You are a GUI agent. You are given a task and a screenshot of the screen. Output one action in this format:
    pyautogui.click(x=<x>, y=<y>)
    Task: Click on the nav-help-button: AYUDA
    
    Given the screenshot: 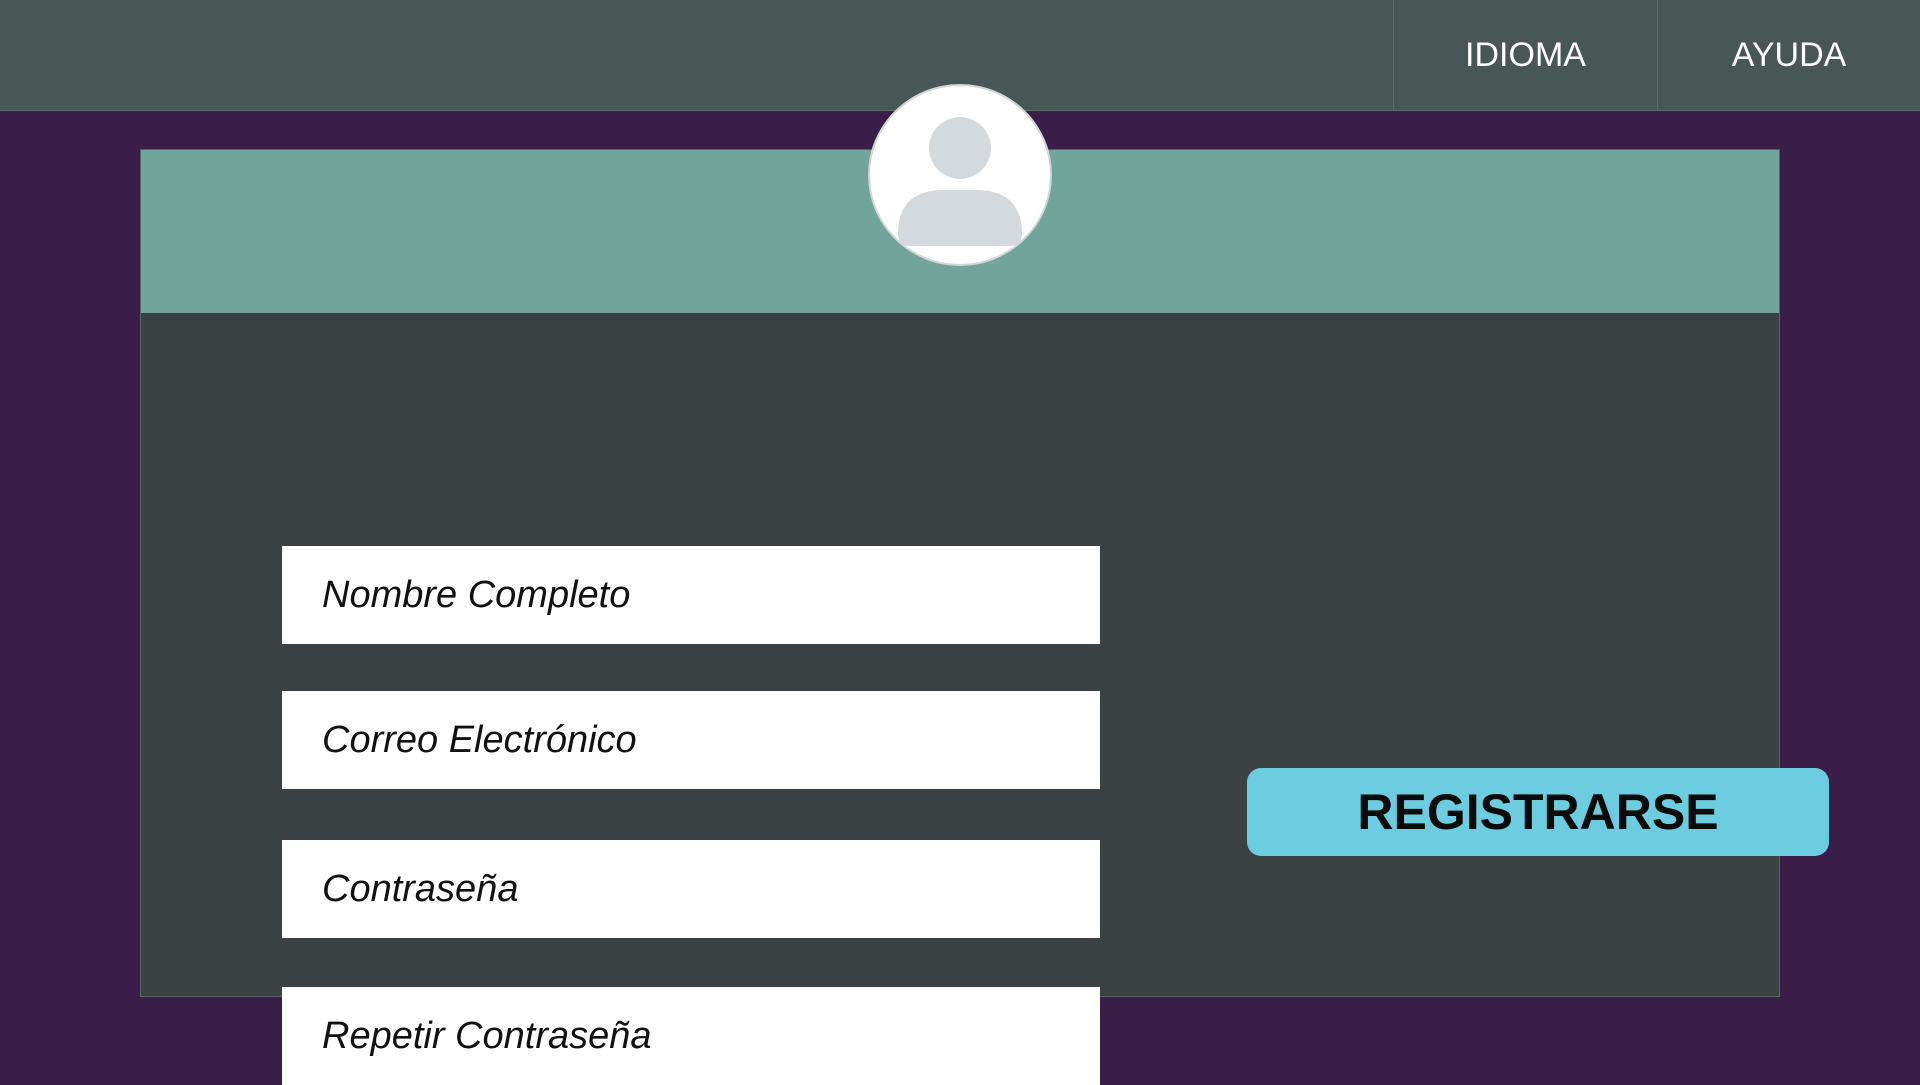 What is the action you would take?
    pyautogui.click(x=1788, y=55)
    